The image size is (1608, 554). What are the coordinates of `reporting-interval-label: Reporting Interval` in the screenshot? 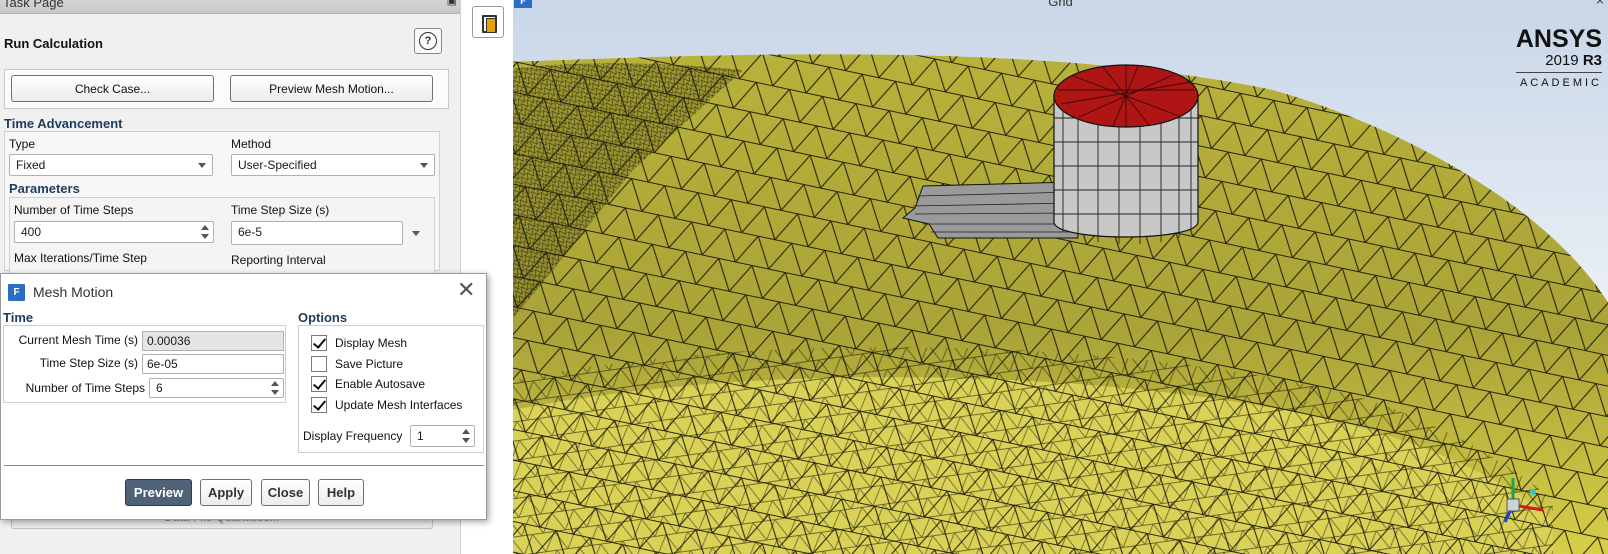 It's located at (278, 260).